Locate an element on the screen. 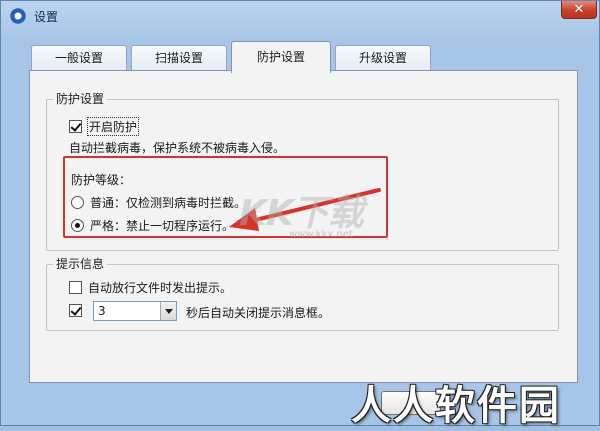  level-normal-row: 普通：仅检测到病毒时拦截。 is located at coordinates (158, 202).